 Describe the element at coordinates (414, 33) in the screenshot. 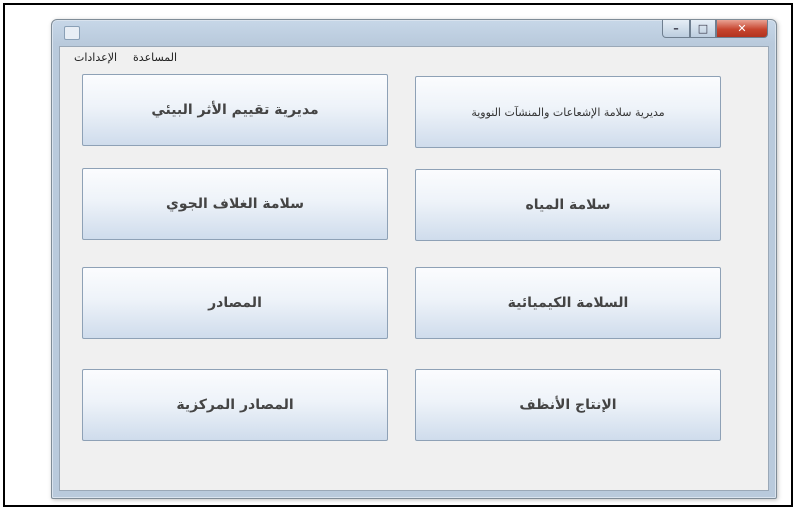

I see `title-bar: – □ ✕` at that location.